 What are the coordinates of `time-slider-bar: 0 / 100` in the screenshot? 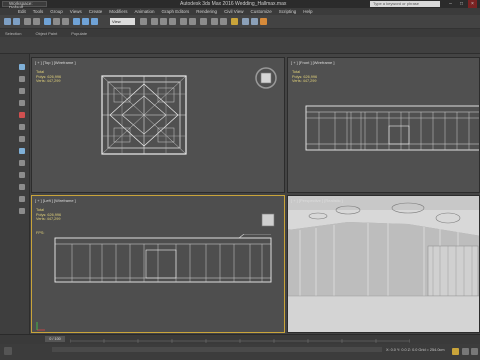 It's located at (240, 339).